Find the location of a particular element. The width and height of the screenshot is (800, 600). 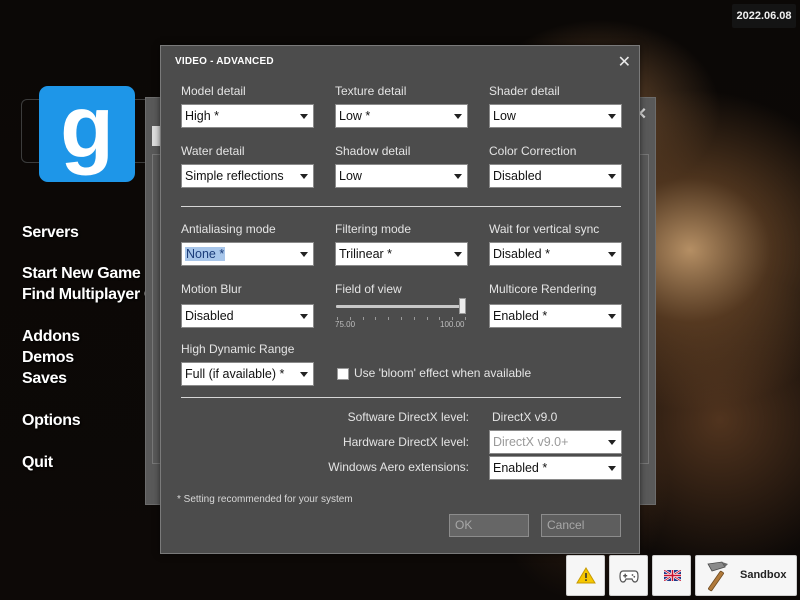

language-button is located at coordinates (671, 575).